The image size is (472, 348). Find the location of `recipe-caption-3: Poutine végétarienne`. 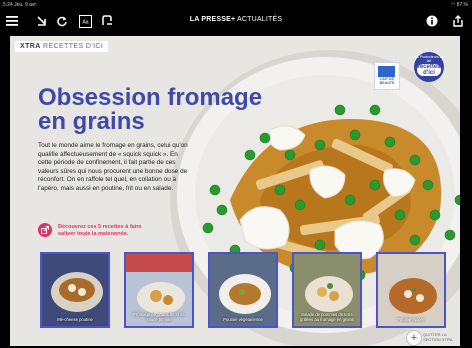

recipe-caption-3: Poutine végétarienne is located at coordinates (243, 319).